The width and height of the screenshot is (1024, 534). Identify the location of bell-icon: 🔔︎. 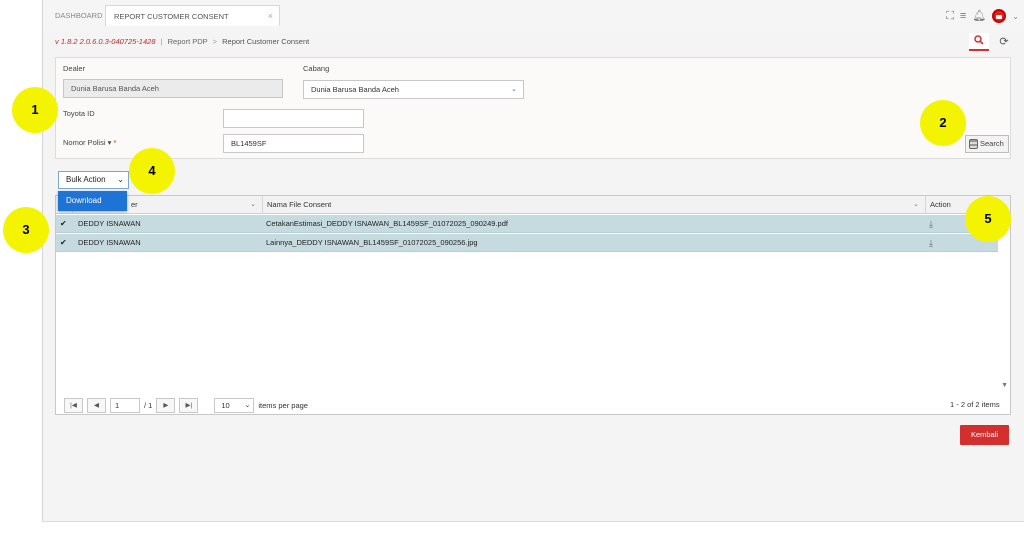
(979, 16).